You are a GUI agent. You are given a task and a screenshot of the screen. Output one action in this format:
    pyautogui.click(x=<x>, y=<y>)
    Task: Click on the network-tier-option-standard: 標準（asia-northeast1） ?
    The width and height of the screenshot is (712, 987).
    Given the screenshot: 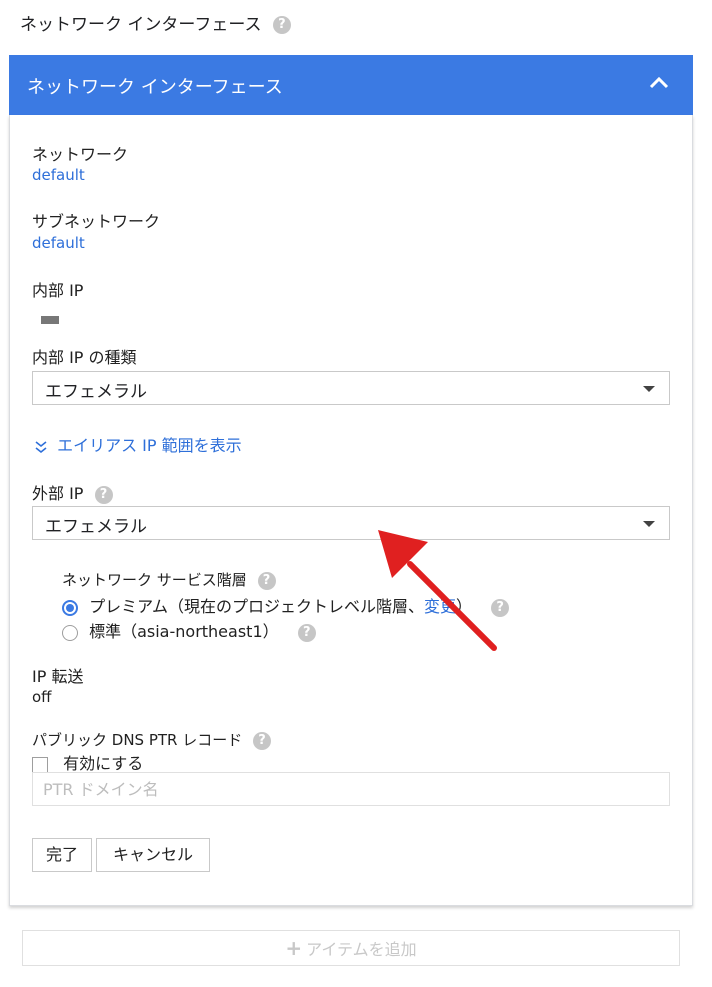 What is the action you would take?
    pyautogui.click(x=189, y=630)
    